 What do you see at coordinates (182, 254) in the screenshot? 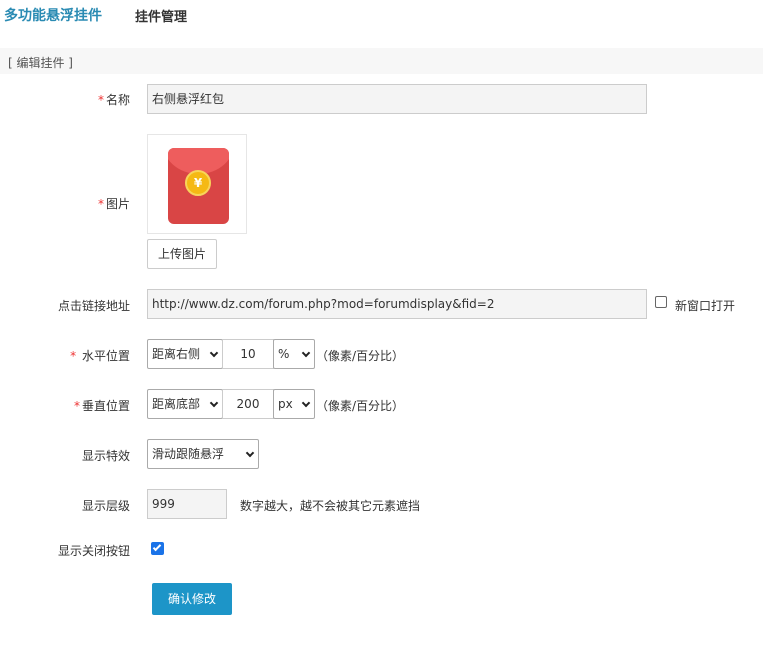
I see `upload-image-button: 上传图片` at bounding box center [182, 254].